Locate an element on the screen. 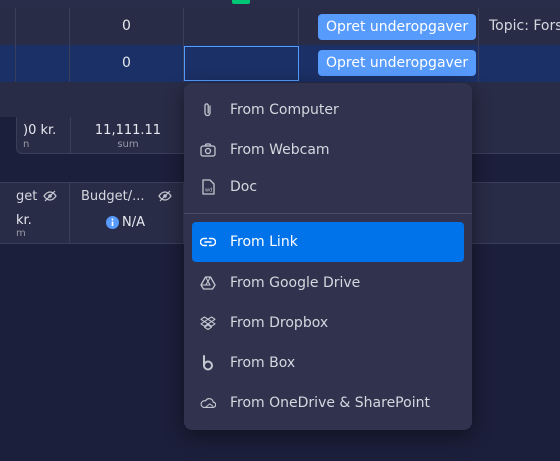  menu-item-from-link: From Link is located at coordinates (328, 242).